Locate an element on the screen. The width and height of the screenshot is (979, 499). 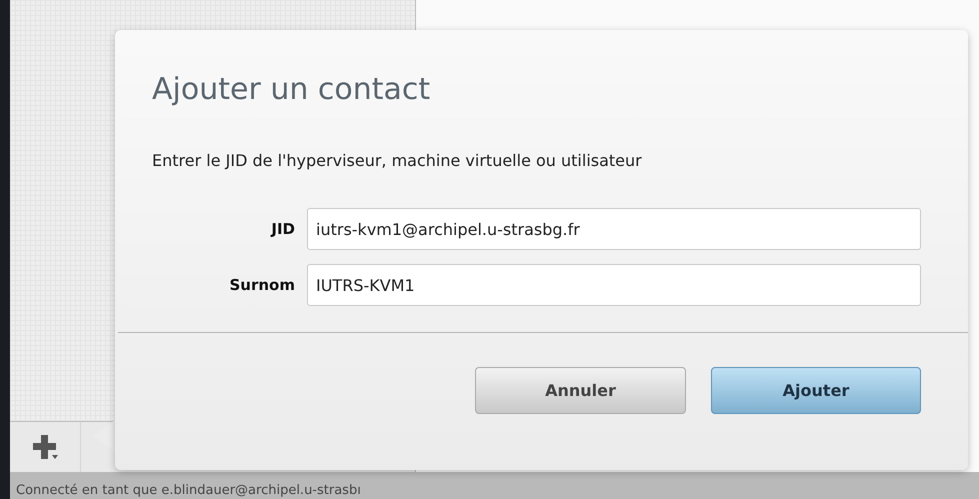
plus-icon is located at coordinates (45, 447).